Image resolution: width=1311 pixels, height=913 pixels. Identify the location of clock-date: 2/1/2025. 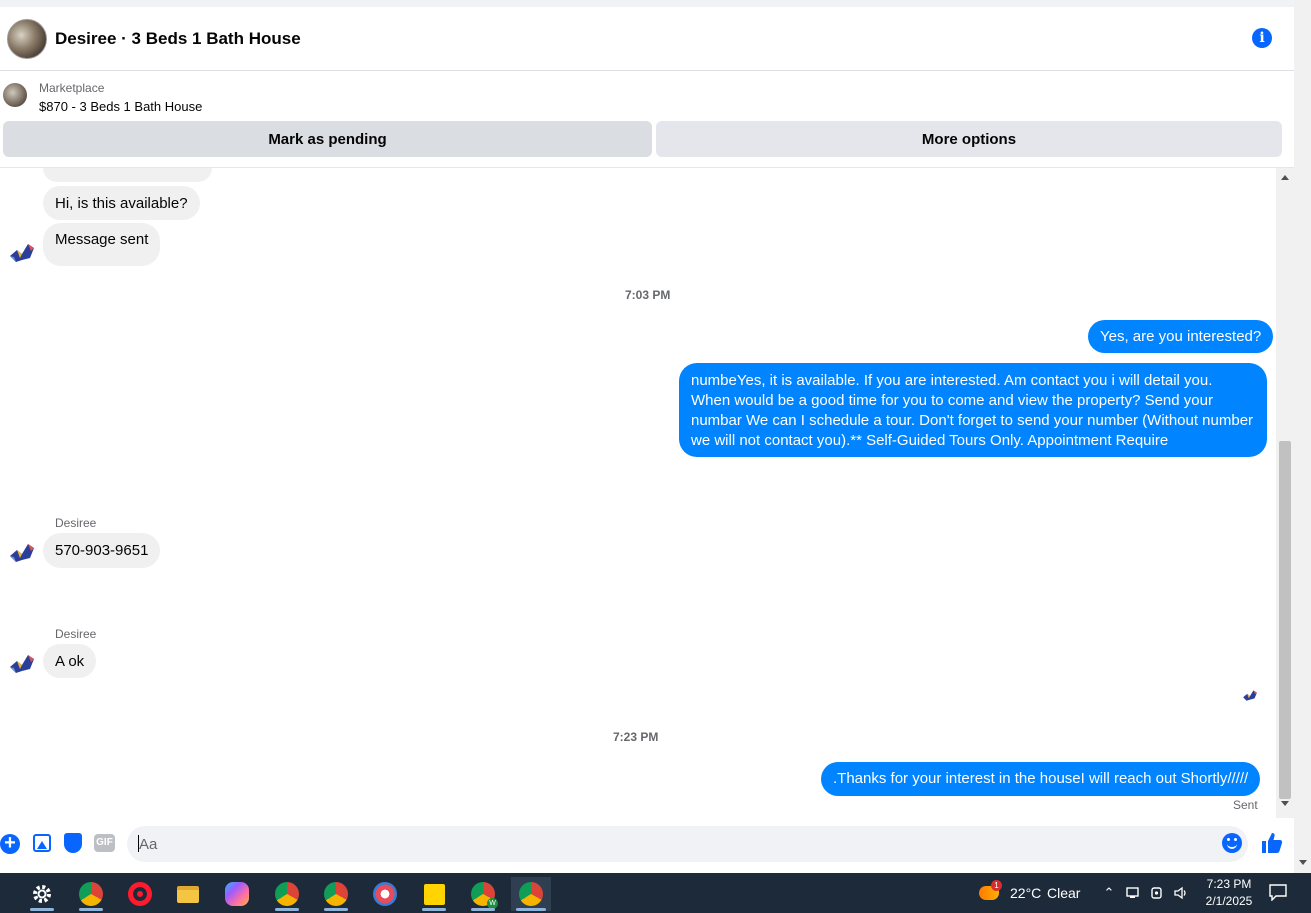
(1229, 901).